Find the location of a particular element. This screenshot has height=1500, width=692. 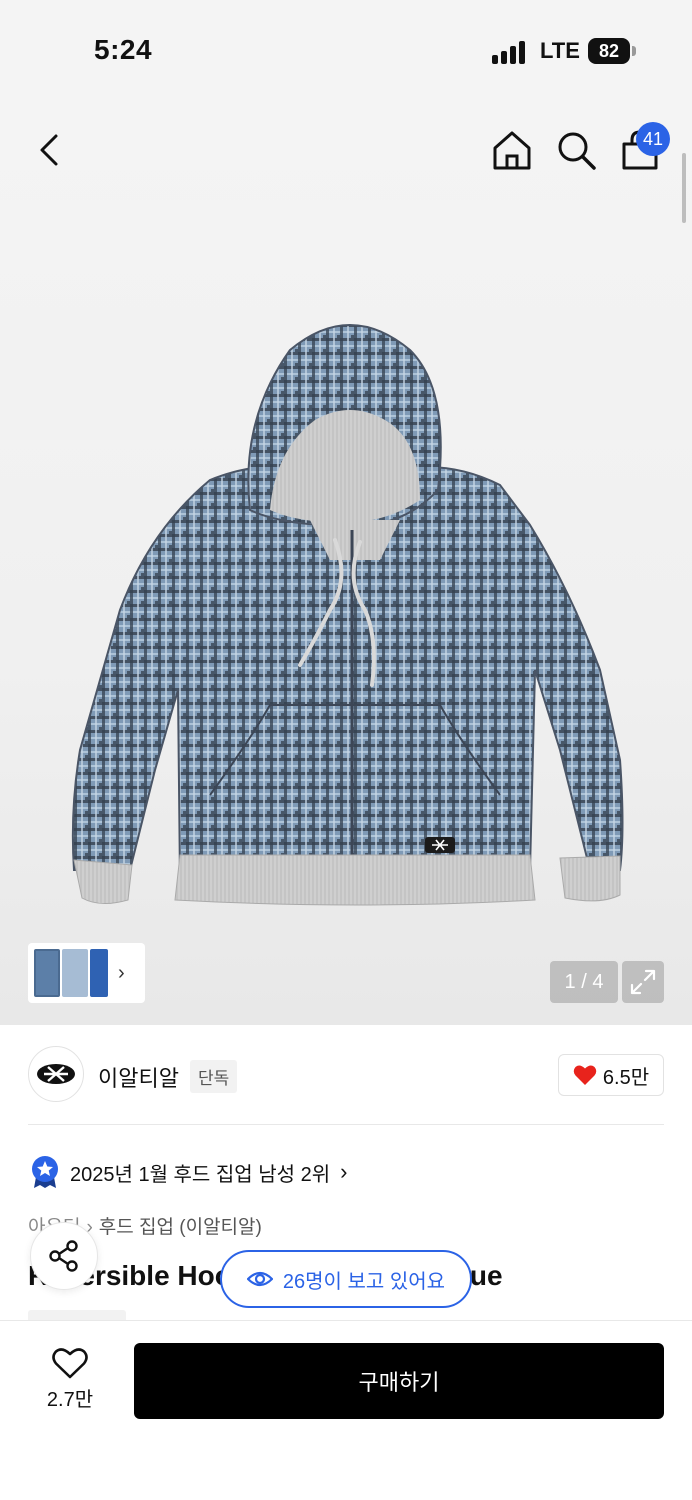

breadcrumb-subcategory: 후드 집업 (이알티알) is located at coordinates (180, 1227).